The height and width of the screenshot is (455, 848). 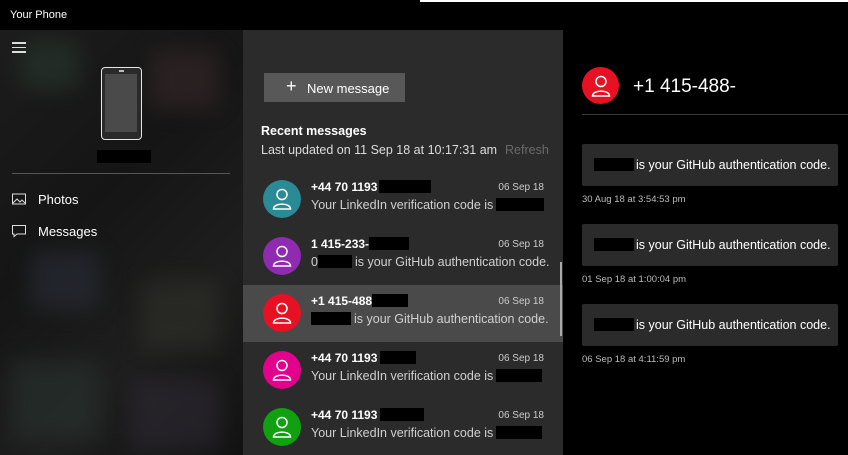 I want to click on conversation-name: +1 415-488, so click(x=360, y=301).